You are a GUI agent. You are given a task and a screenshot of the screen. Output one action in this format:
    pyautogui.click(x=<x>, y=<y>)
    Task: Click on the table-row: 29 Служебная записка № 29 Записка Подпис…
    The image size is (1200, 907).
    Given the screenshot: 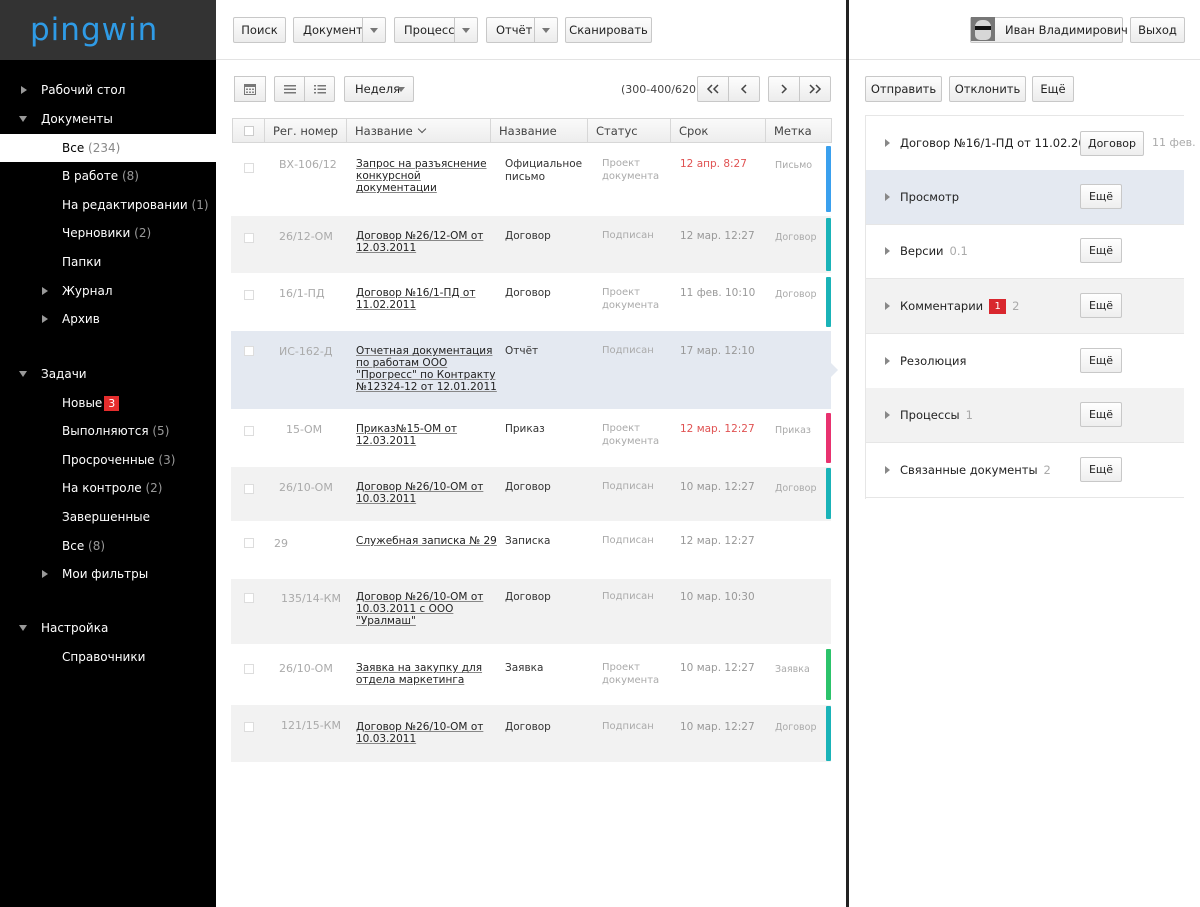 What is the action you would take?
    pyautogui.click(x=531, y=550)
    